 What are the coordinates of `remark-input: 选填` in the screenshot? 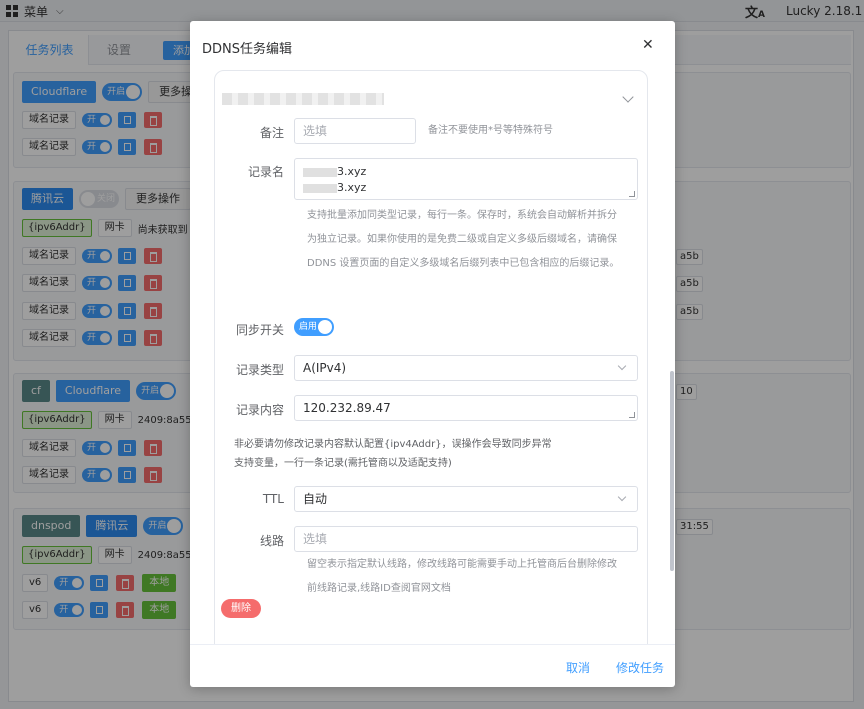 It's located at (355, 131).